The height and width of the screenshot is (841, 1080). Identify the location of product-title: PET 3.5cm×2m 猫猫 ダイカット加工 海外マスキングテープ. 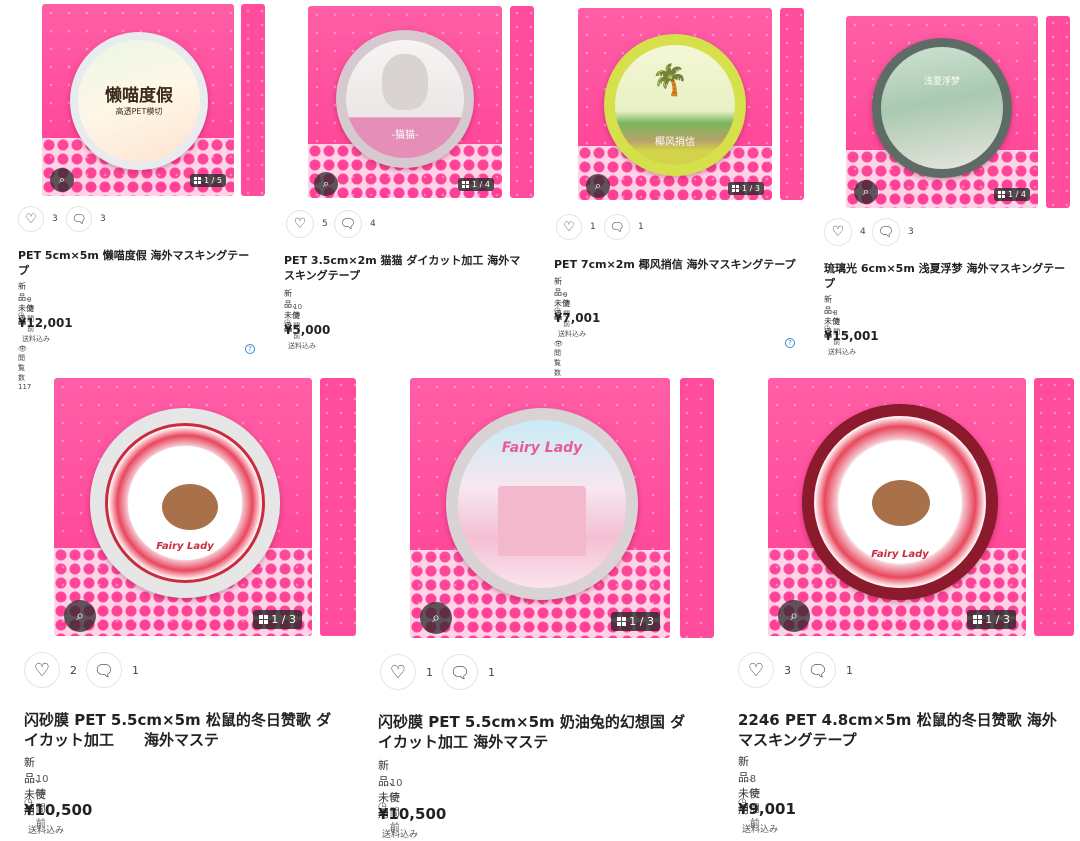
(404, 269).